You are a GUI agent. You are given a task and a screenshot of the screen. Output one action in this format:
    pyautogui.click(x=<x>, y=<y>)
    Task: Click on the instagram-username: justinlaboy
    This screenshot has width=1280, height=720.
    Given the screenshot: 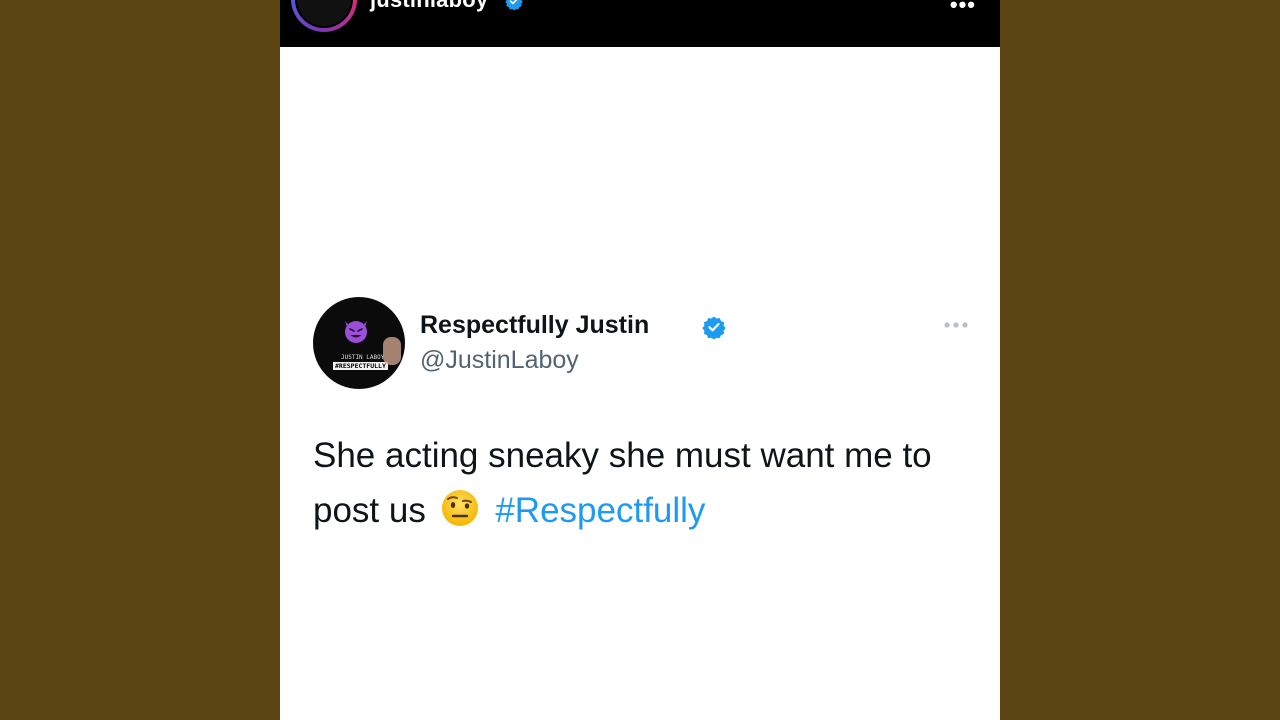 What is the action you would take?
    pyautogui.click(x=429, y=7)
    